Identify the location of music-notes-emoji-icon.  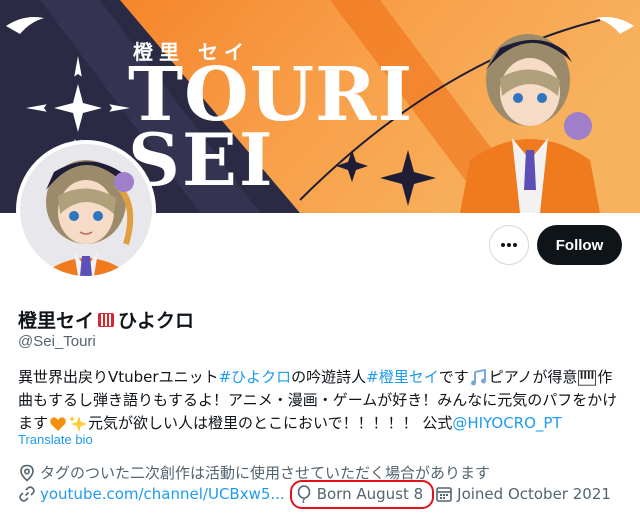
(479, 377).